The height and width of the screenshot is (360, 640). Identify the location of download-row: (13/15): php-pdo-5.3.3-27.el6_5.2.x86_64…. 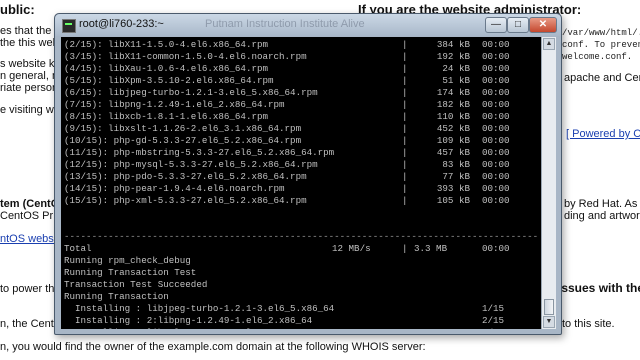
(301, 177).